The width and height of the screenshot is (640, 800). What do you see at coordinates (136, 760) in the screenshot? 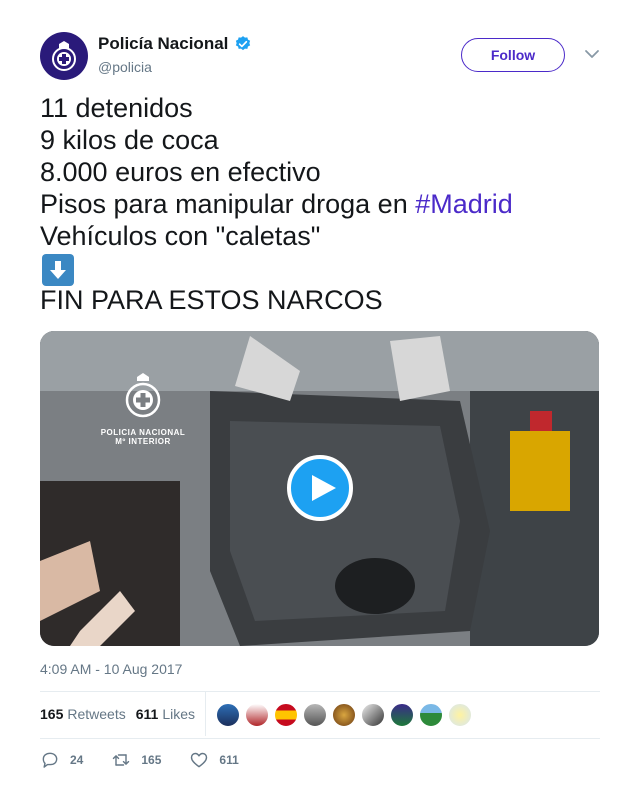
I see `retweet-button: 165` at bounding box center [136, 760].